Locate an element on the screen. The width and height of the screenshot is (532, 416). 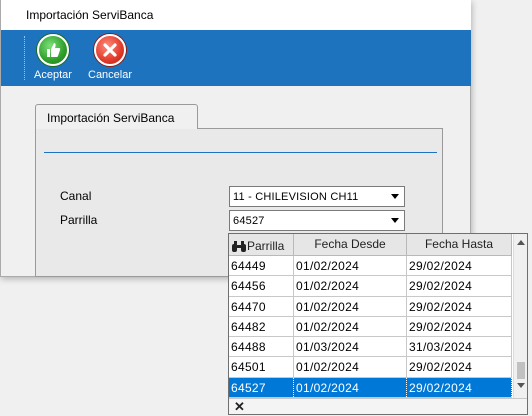
table-row: 64449 01/02/2024 29/02/2024 is located at coordinates (370, 266).